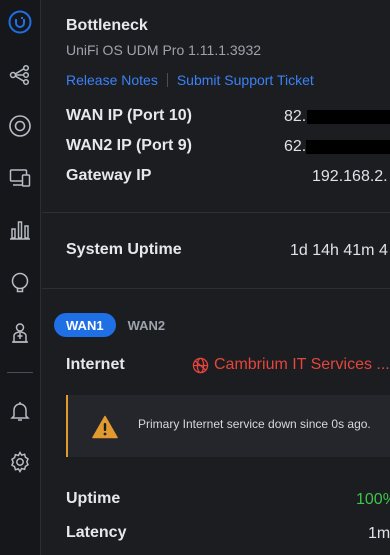 The image size is (390, 555). Describe the element at coordinates (129, 145) in the screenshot. I see `wan2-ip-label: WAN2 IP (Port 9)` at that location.